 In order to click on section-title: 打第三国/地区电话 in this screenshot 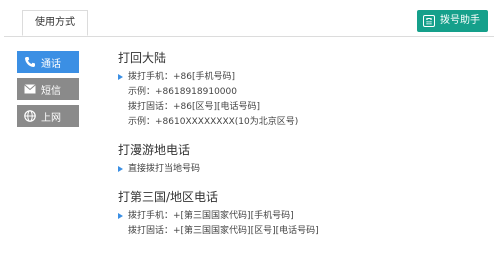, I will do `click(168, 197)`.